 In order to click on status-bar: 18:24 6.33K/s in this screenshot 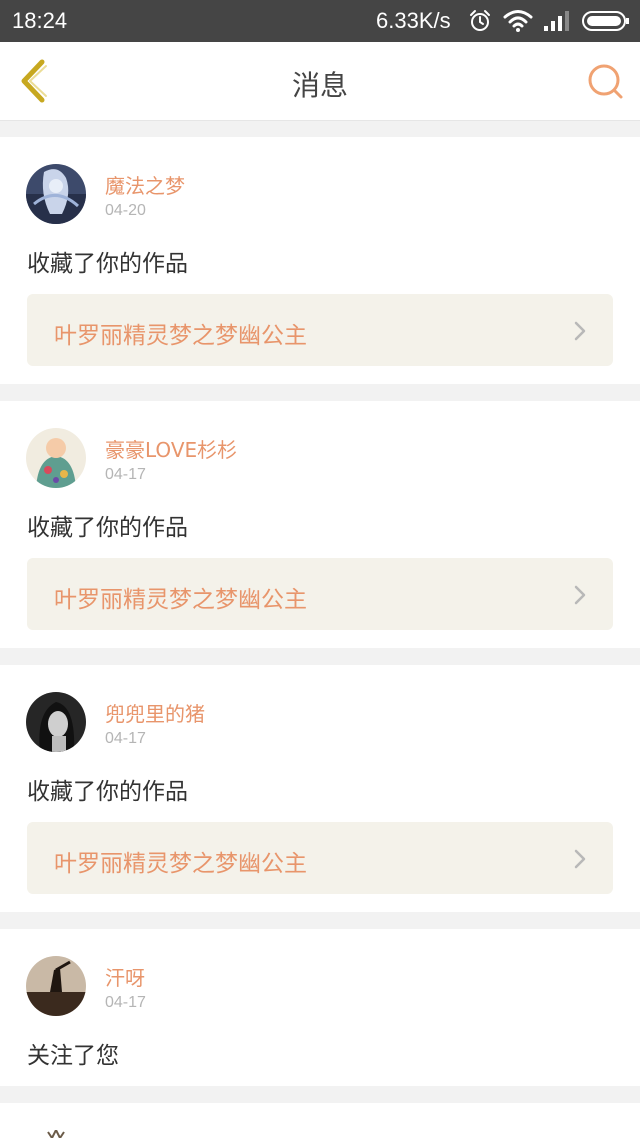, I will do `click(320, 21)`.